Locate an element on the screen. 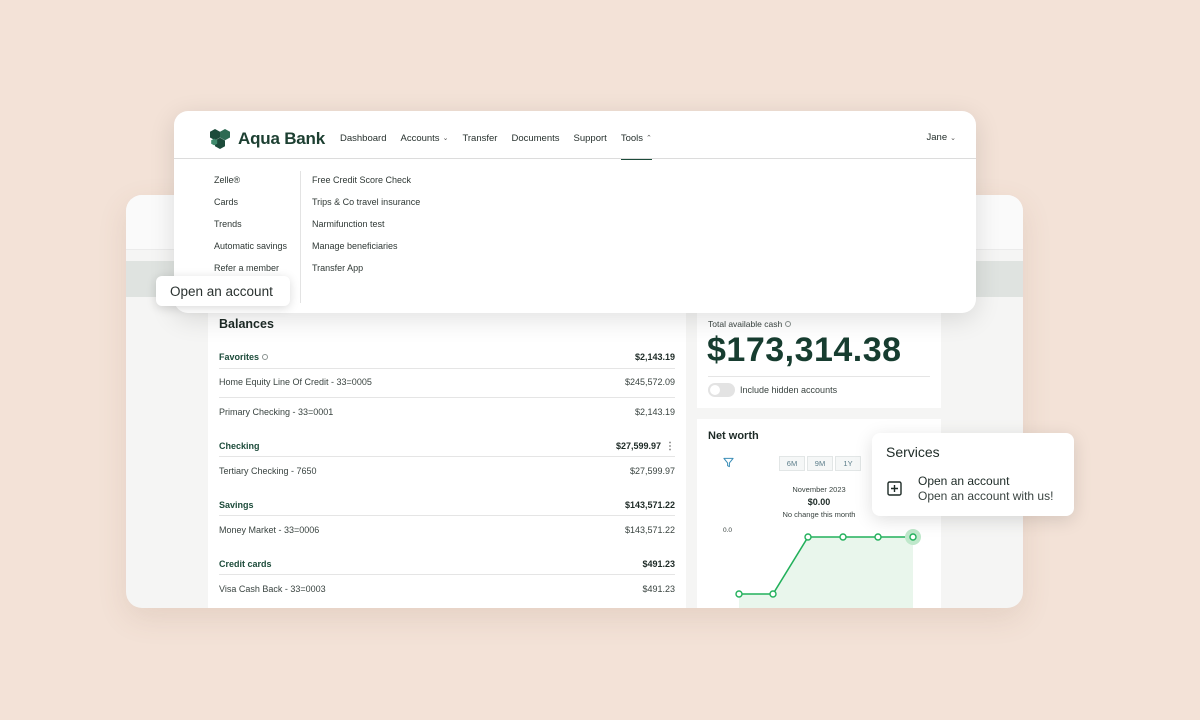  nav-dashboard: Dashboard is located at coordinates (363, 138).